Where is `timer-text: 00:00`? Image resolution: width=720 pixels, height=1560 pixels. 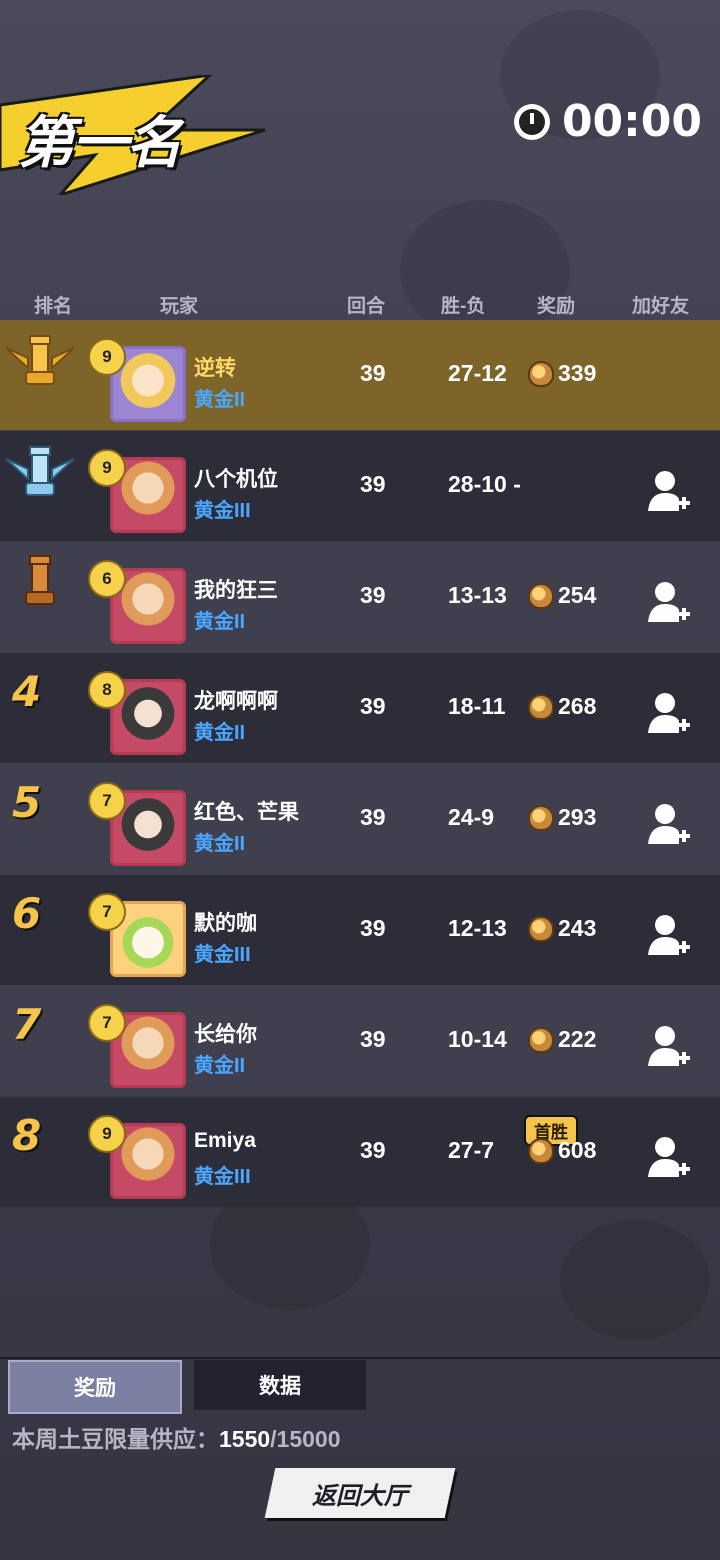
timer-text: 00:00 is located at coordinates (631, 121).